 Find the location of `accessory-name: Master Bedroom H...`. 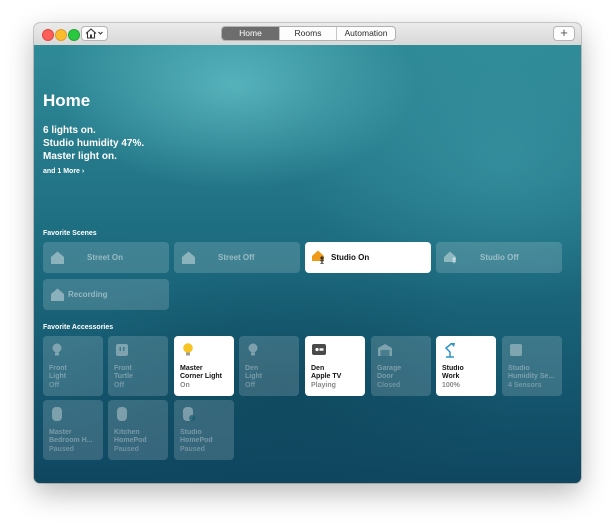

accessory-name: Master Bedroom H... is located at coordinates (71, 436).